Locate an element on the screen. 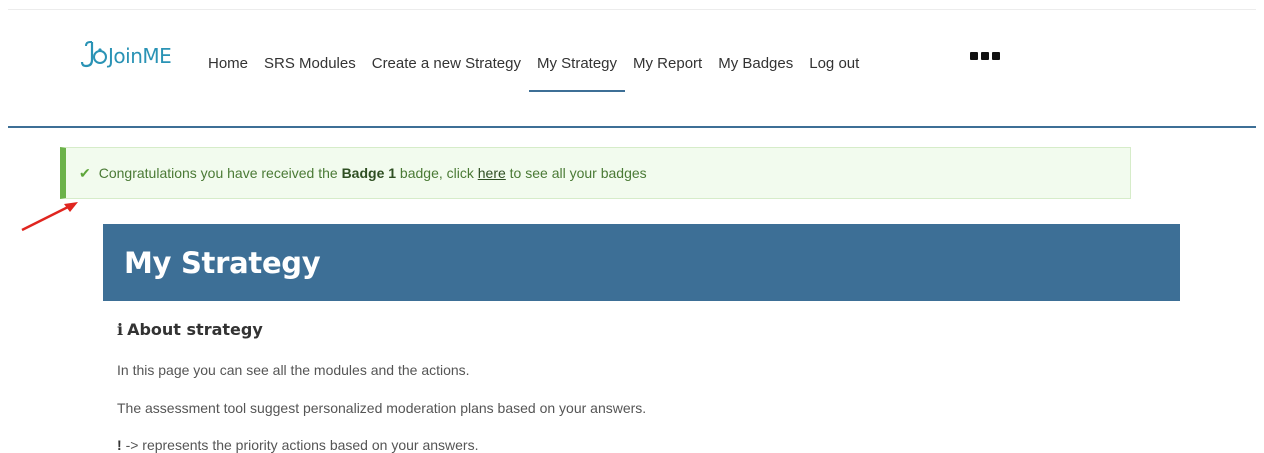 The width and height of the screenshot is (1264, 453). logo-text: JoinME is located at coordinates (140, 56).